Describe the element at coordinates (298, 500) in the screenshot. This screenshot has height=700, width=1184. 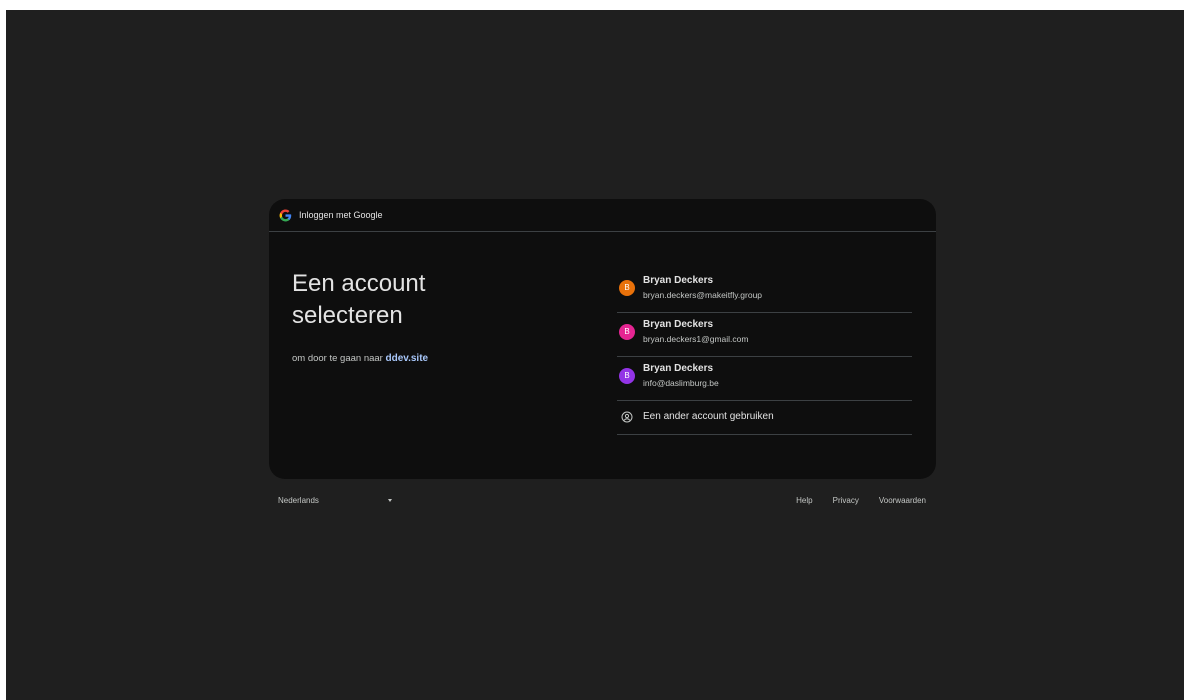
I see `language-label: Nederlands` at that location.